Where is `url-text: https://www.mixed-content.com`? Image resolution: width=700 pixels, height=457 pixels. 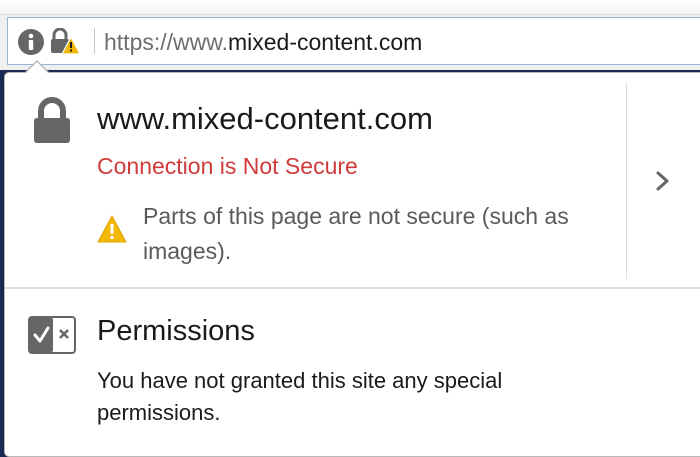
url-text: https://www.mixed-content.com is located at coordinates (263, 42).